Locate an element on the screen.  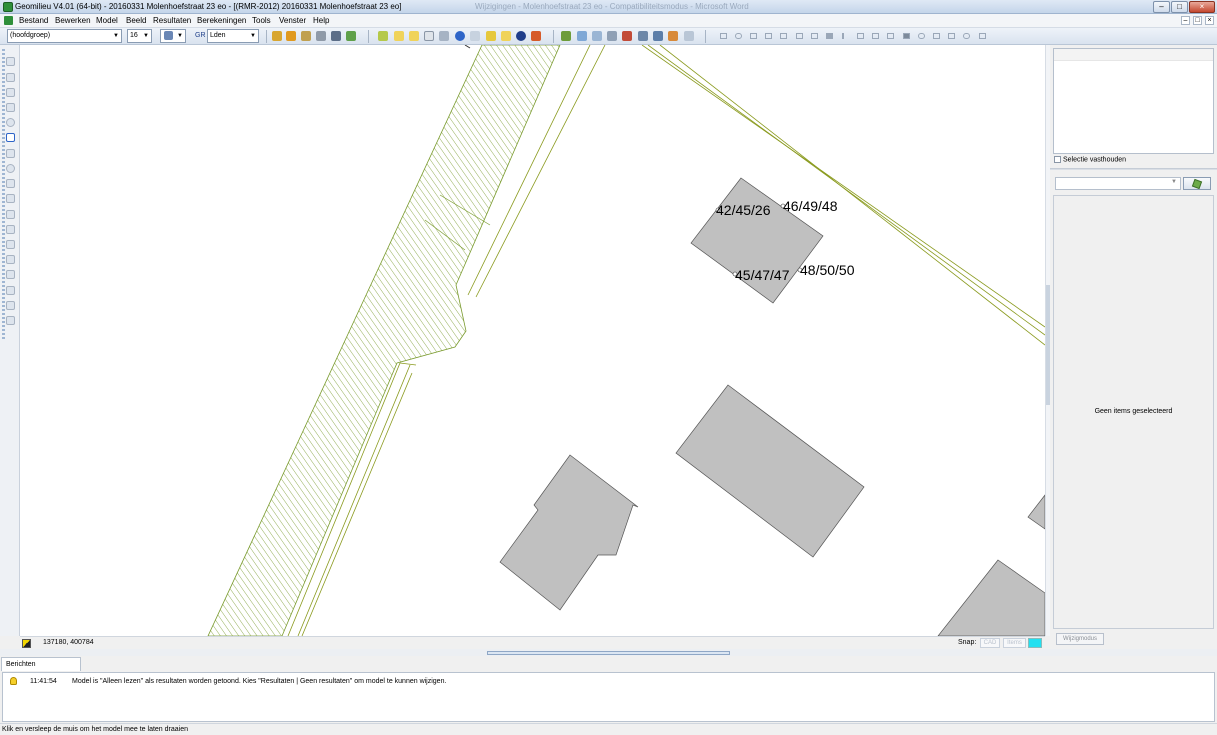
font-size-select: 16 ▼ is located at coordinates (139, 36).